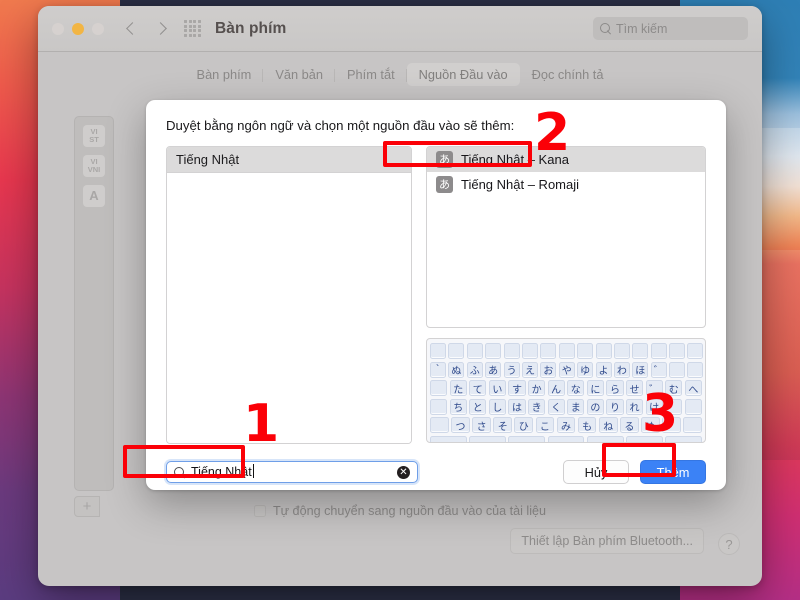 The width and height of the screenshot is (800, 600). What do you see at coordinates (478, 406) in the screenshot?
I see `keyboard-key: と` at bounding box center [478, 406].